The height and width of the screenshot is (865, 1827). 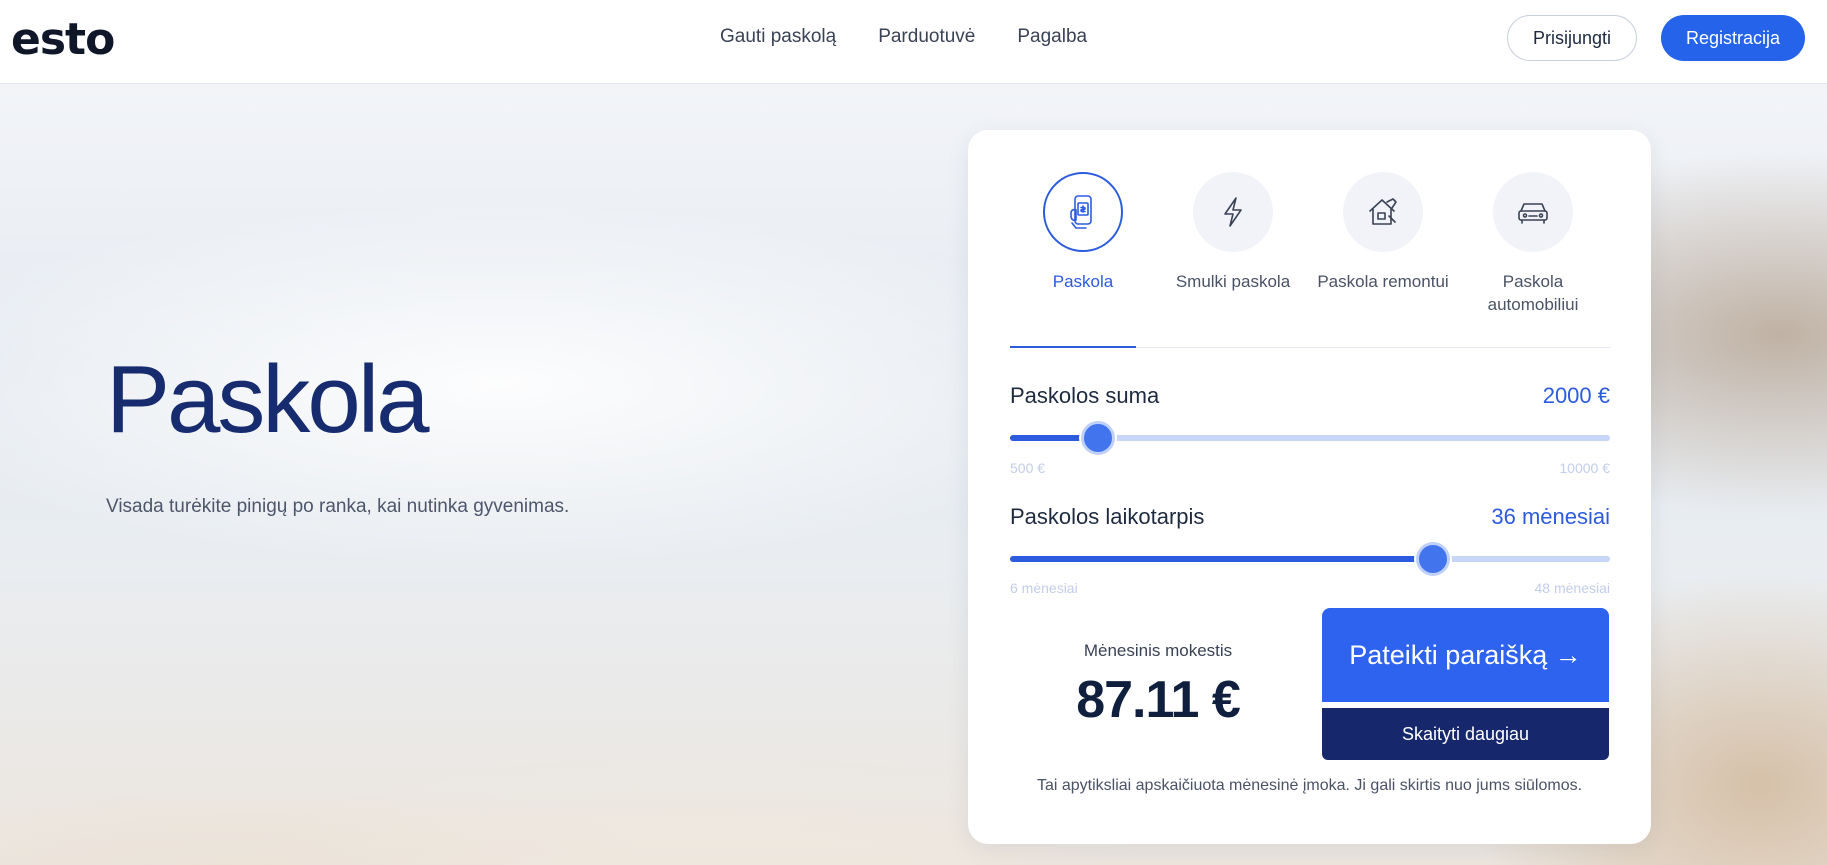 I want to click on amount-value: 2000 €, so click(x=1576, y=395).